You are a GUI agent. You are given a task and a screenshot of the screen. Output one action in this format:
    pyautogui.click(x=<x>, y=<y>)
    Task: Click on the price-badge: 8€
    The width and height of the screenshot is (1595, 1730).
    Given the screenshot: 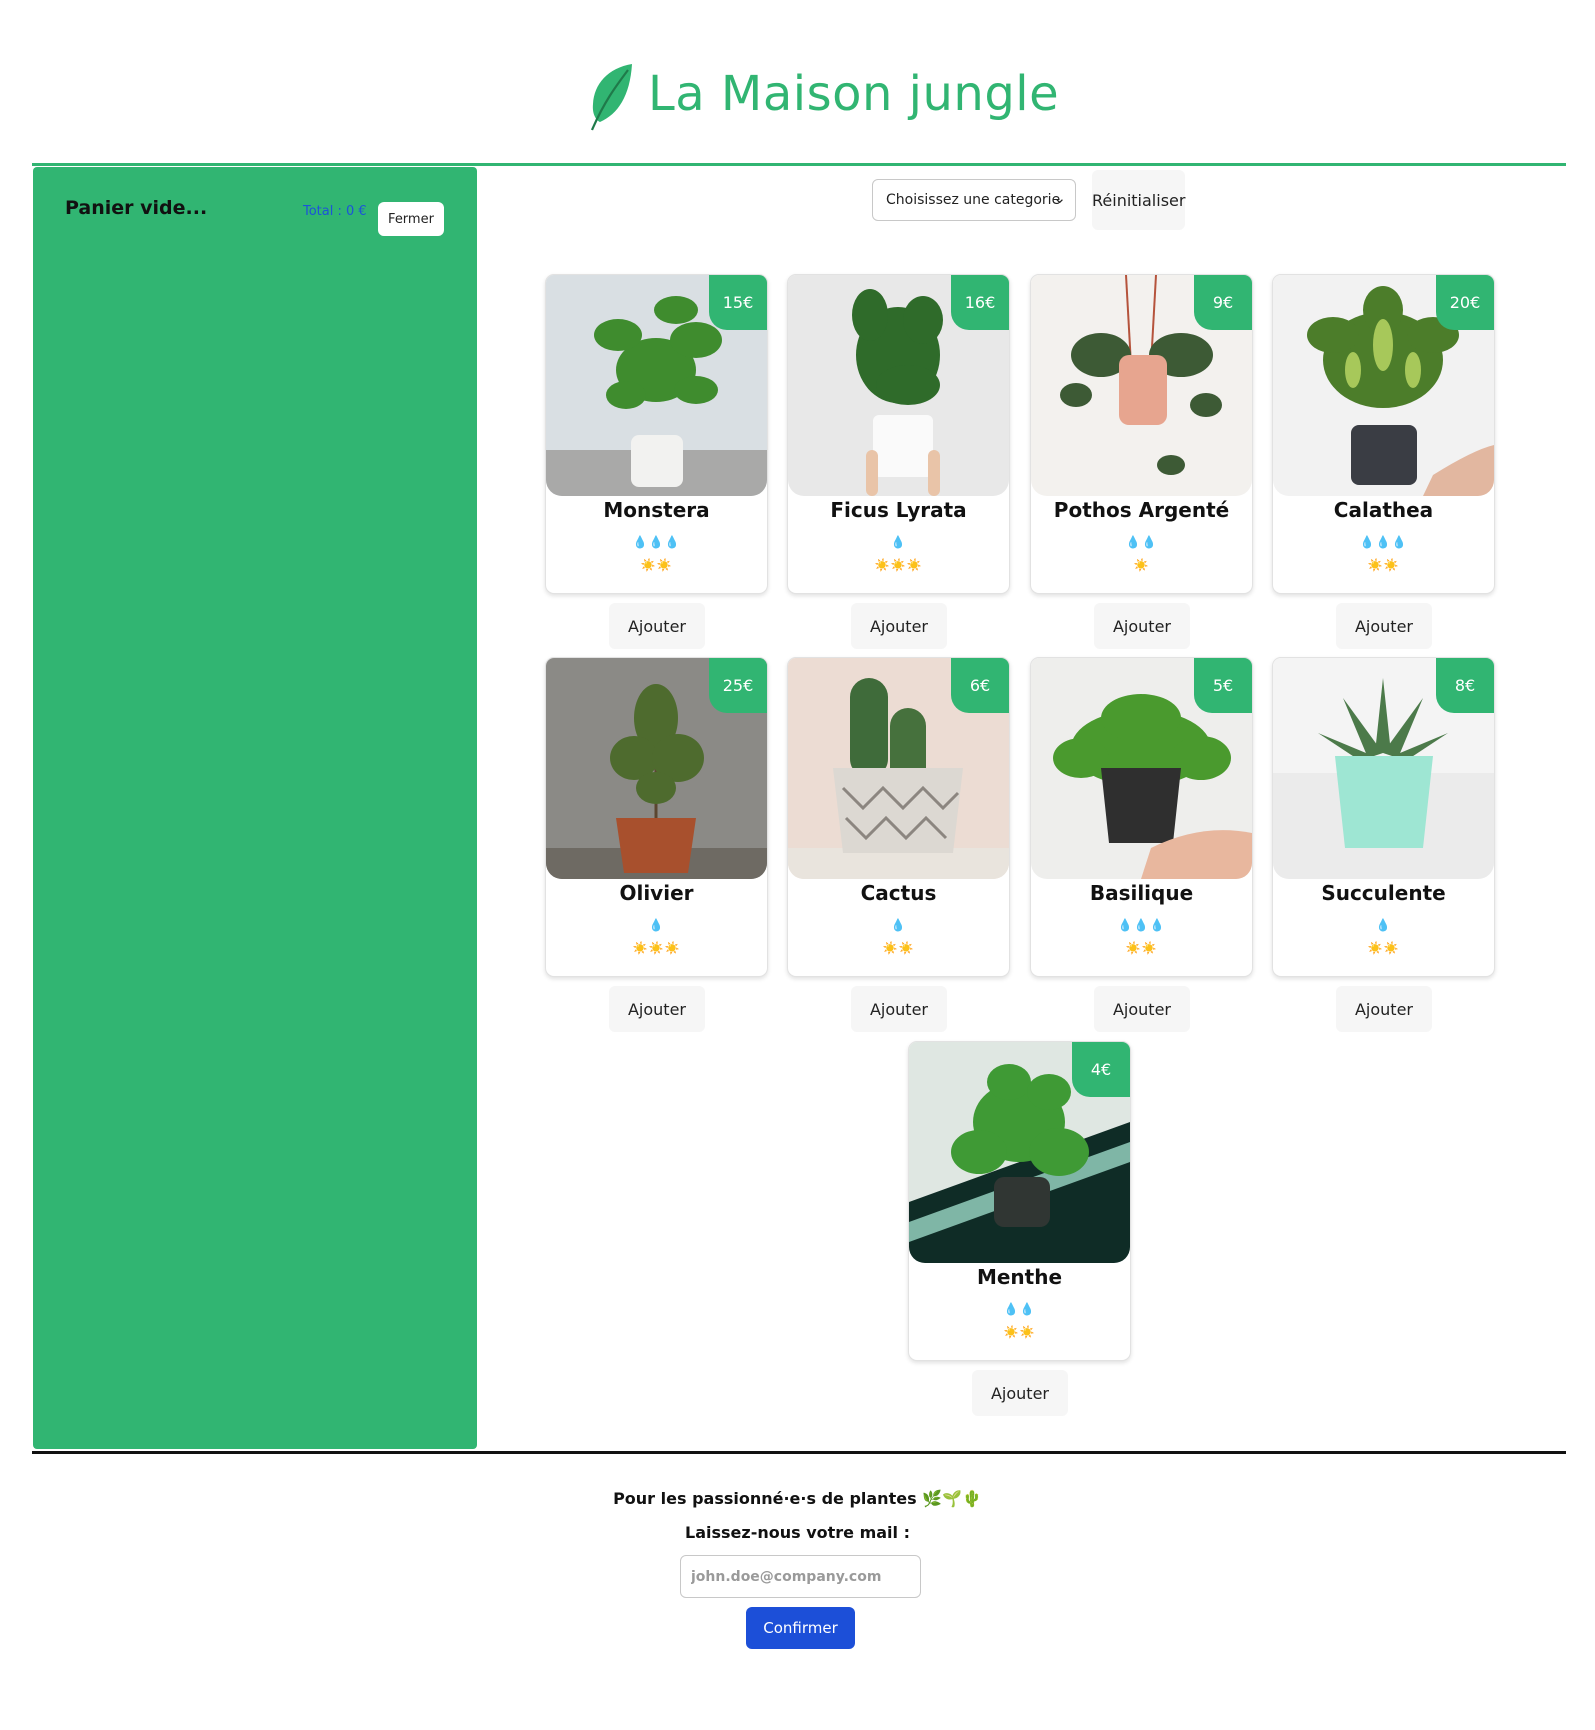 What is the action you would take?
    pyautogui.click(x=1465, y=685)
    